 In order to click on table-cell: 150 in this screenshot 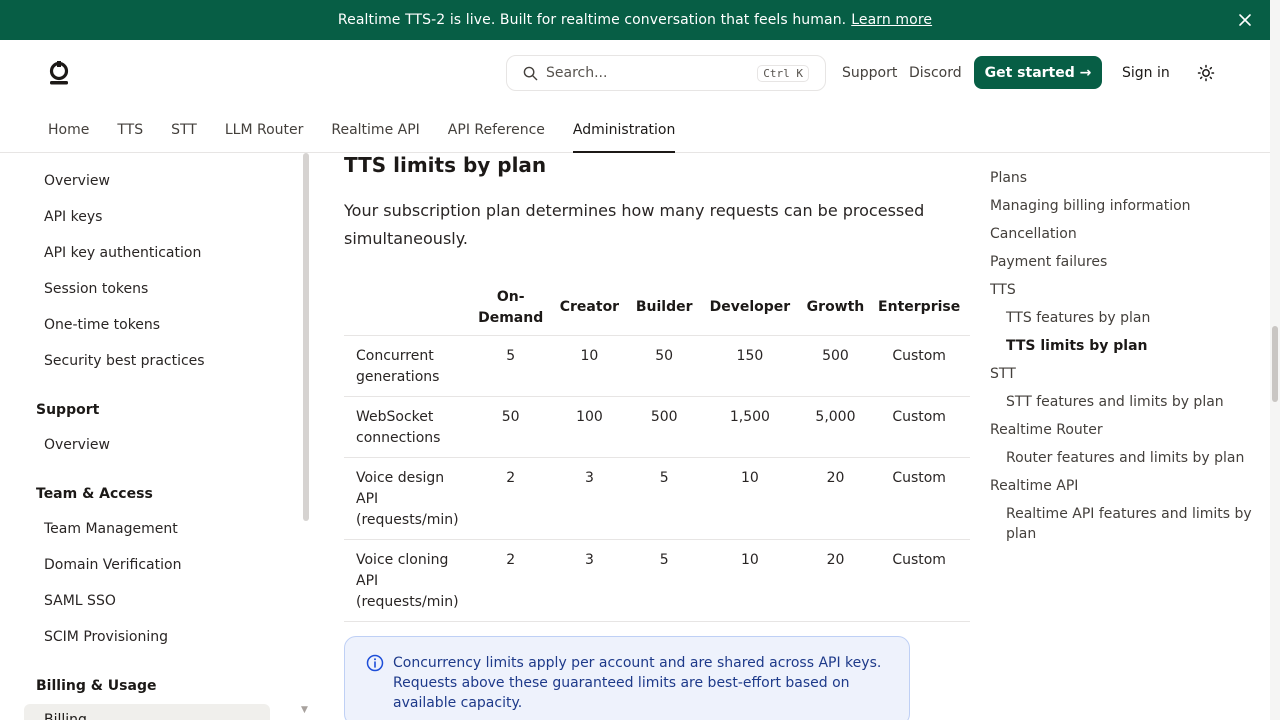, I will do `click(750, 365)`.